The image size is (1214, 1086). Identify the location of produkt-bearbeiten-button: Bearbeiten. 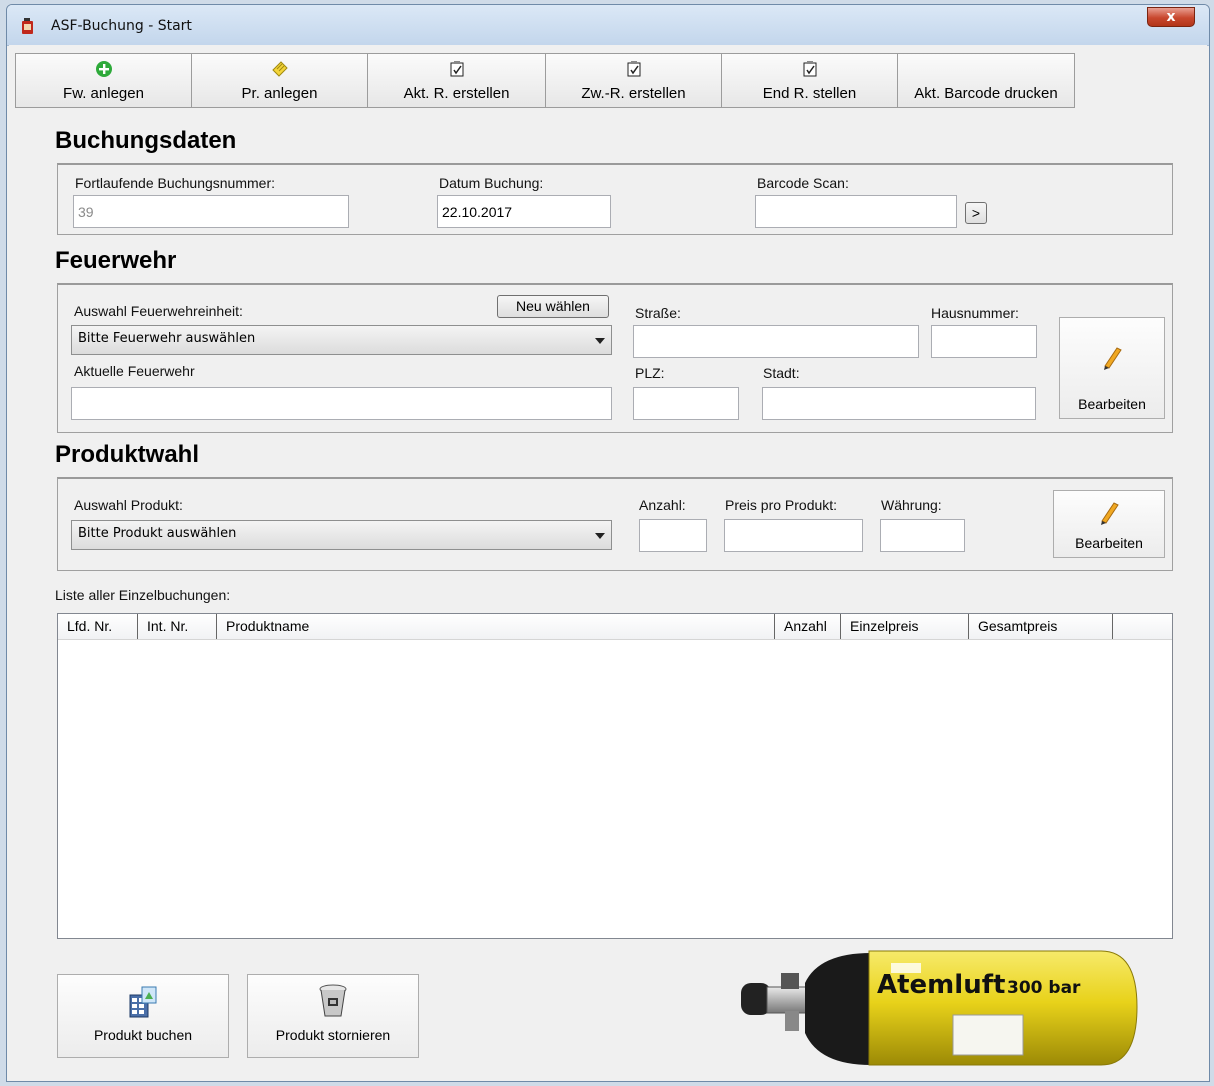
(1109, 524).